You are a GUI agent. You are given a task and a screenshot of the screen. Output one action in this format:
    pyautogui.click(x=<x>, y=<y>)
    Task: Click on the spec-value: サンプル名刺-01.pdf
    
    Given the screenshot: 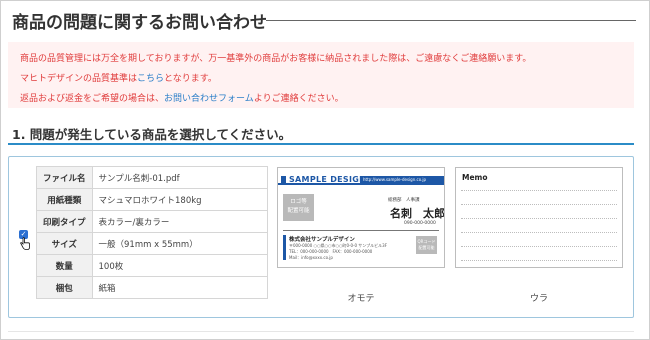 What is the action you would take?
    pyautogui.click(x=180, y=177)
    